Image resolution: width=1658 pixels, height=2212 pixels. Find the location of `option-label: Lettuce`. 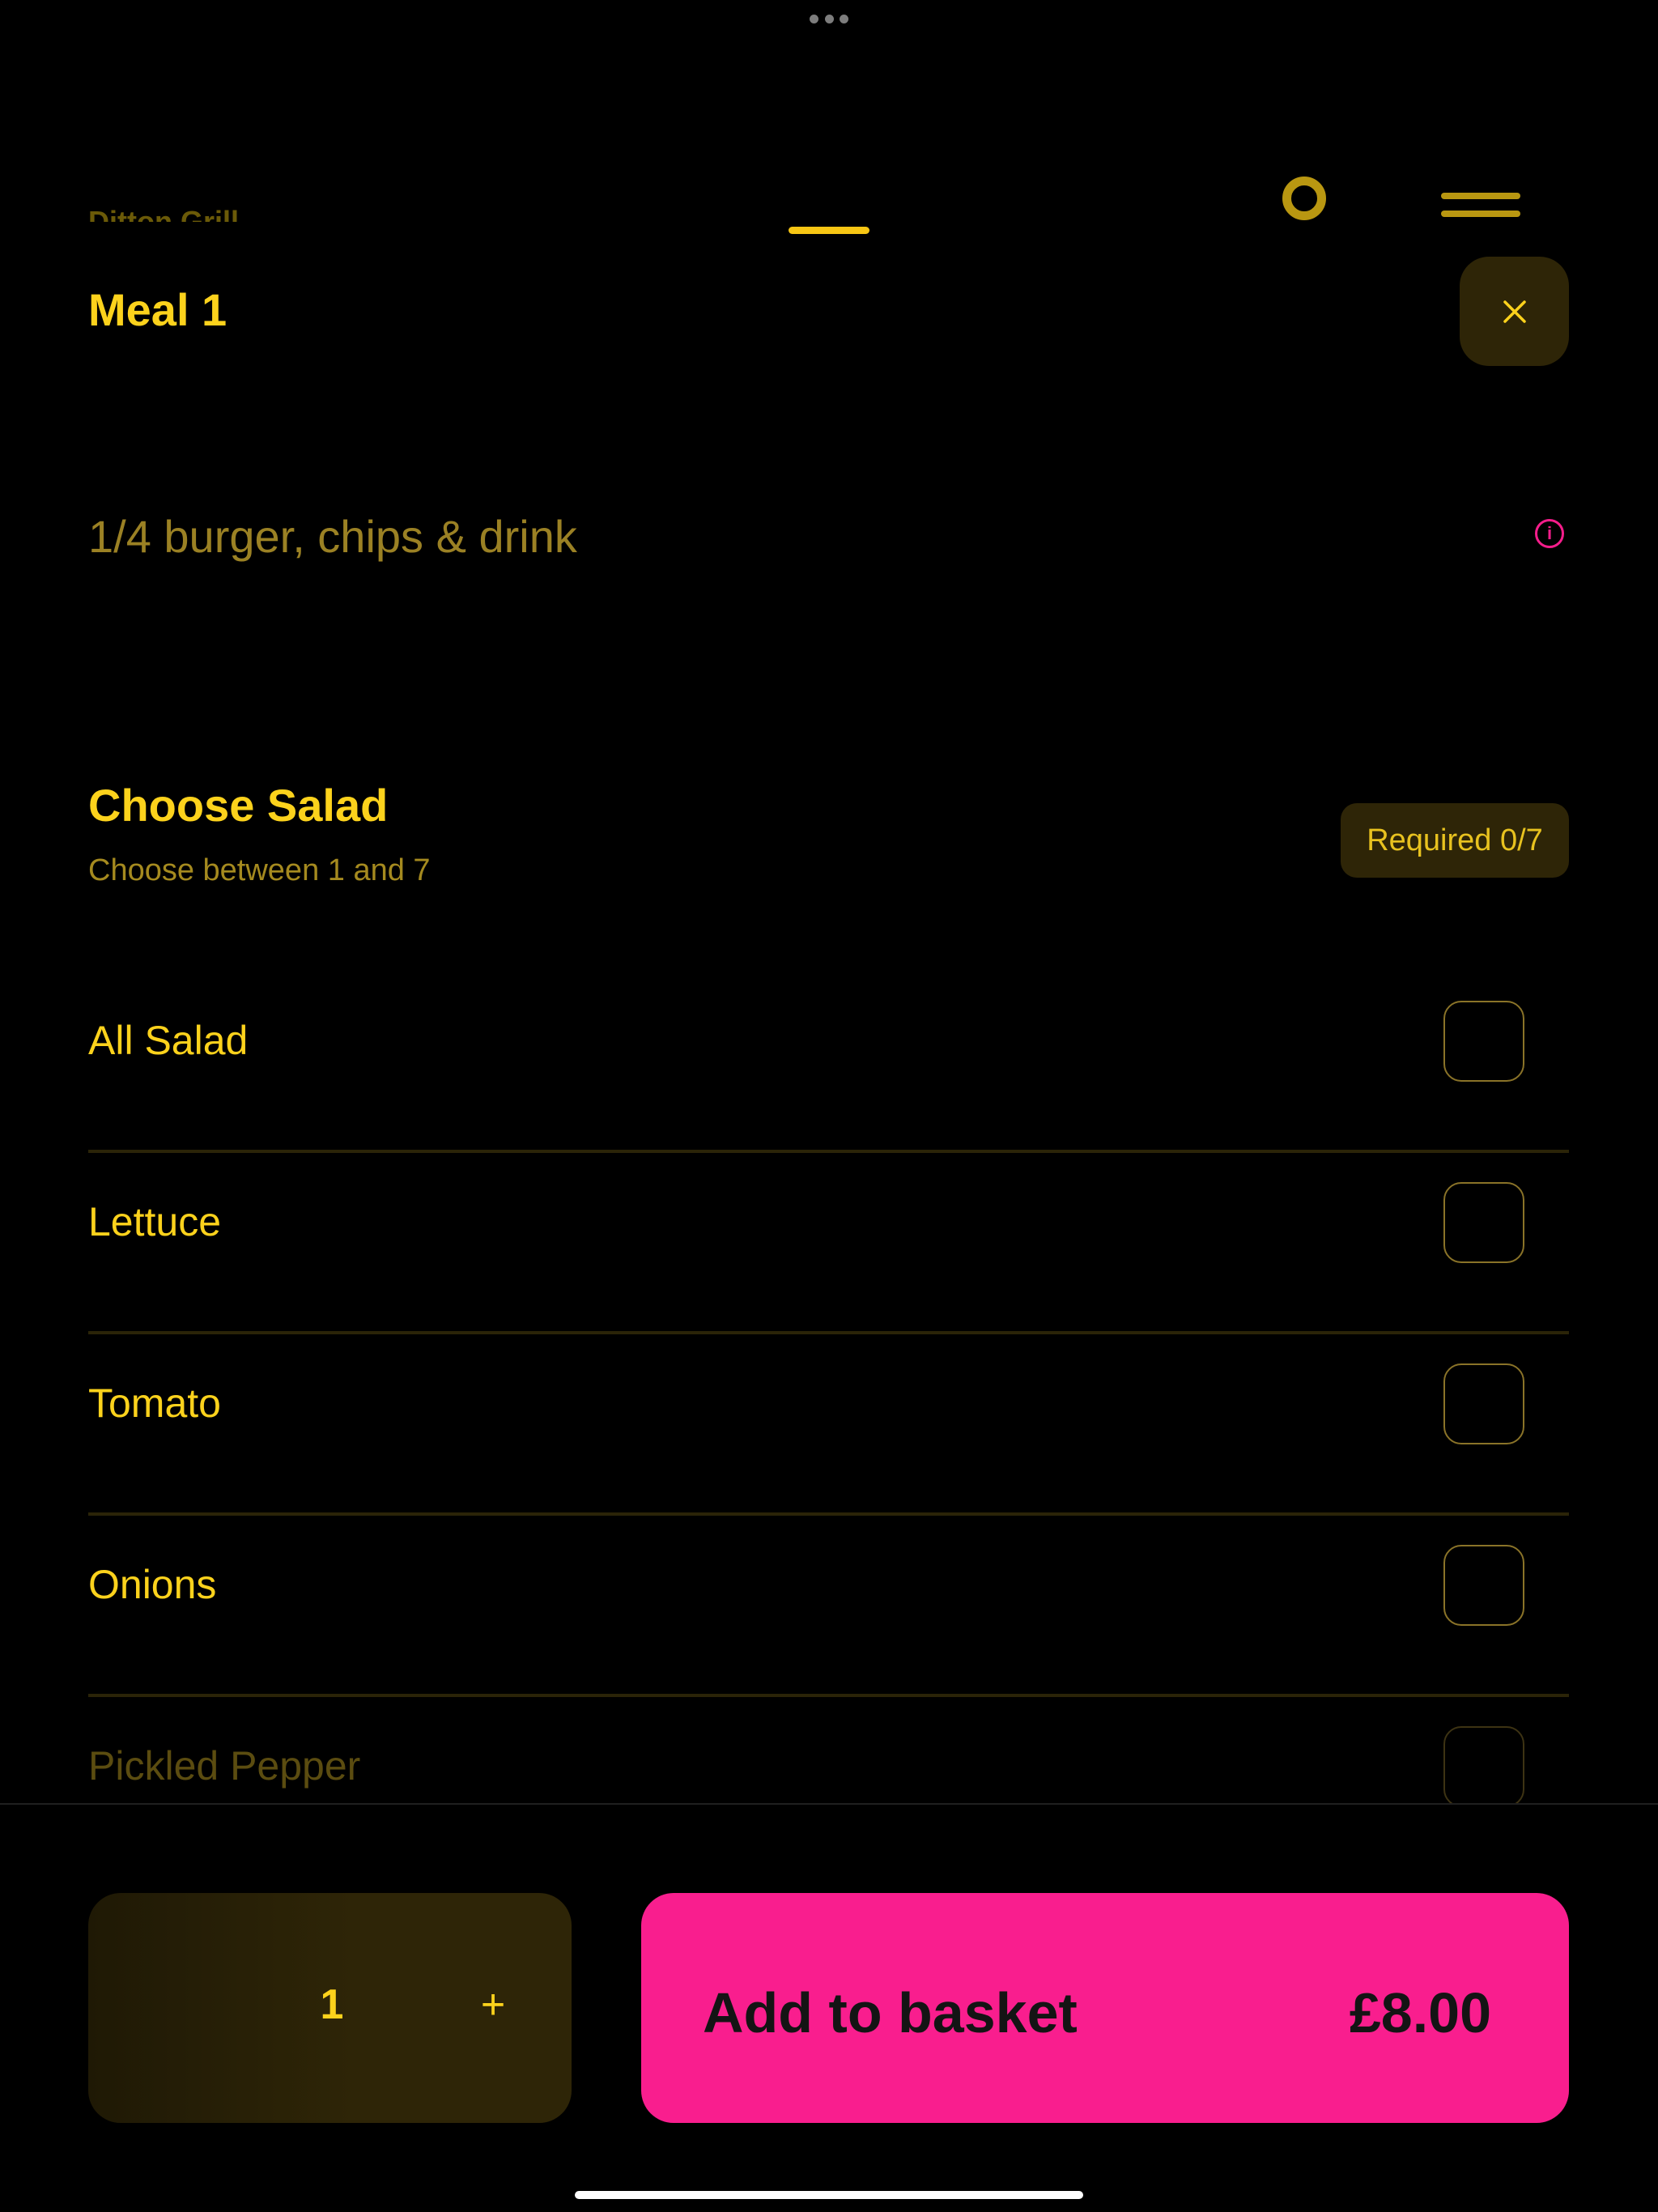

option-label: Lettuce is located at coordinates (155, 1221).